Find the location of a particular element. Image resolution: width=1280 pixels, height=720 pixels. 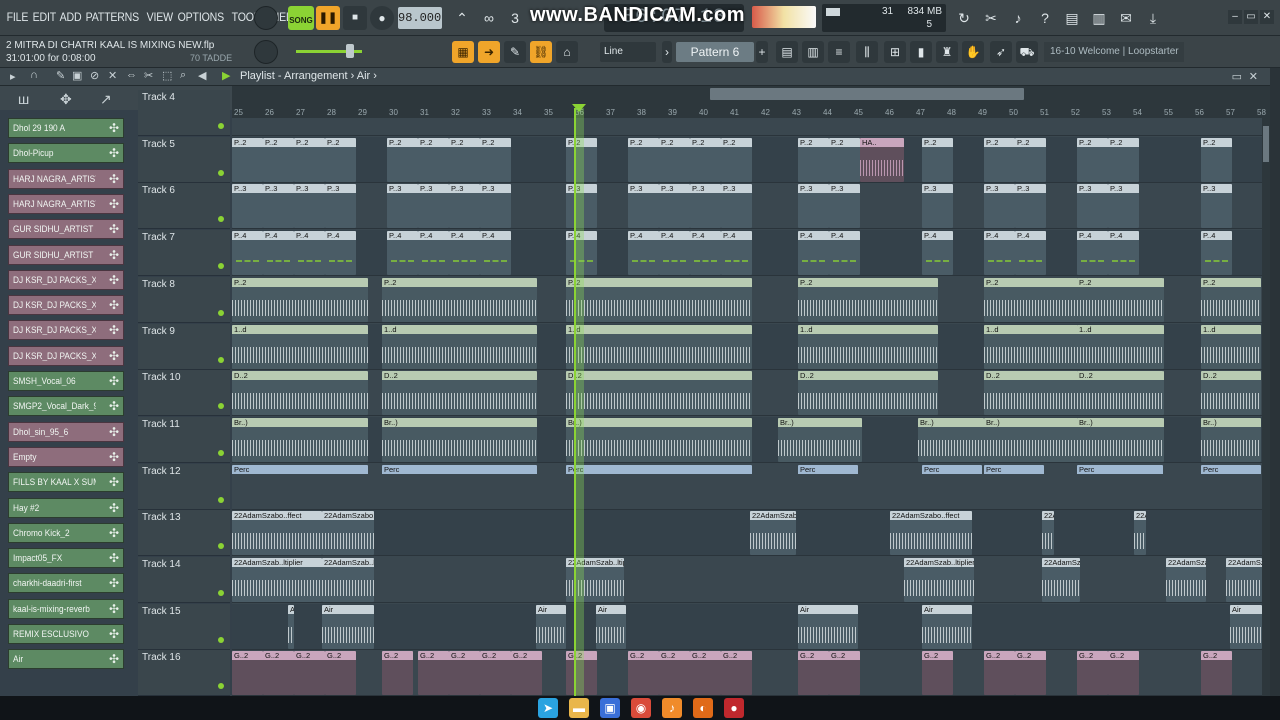

channel-item: Dhol-Picup ✣ is located at coordinates (66, 153).